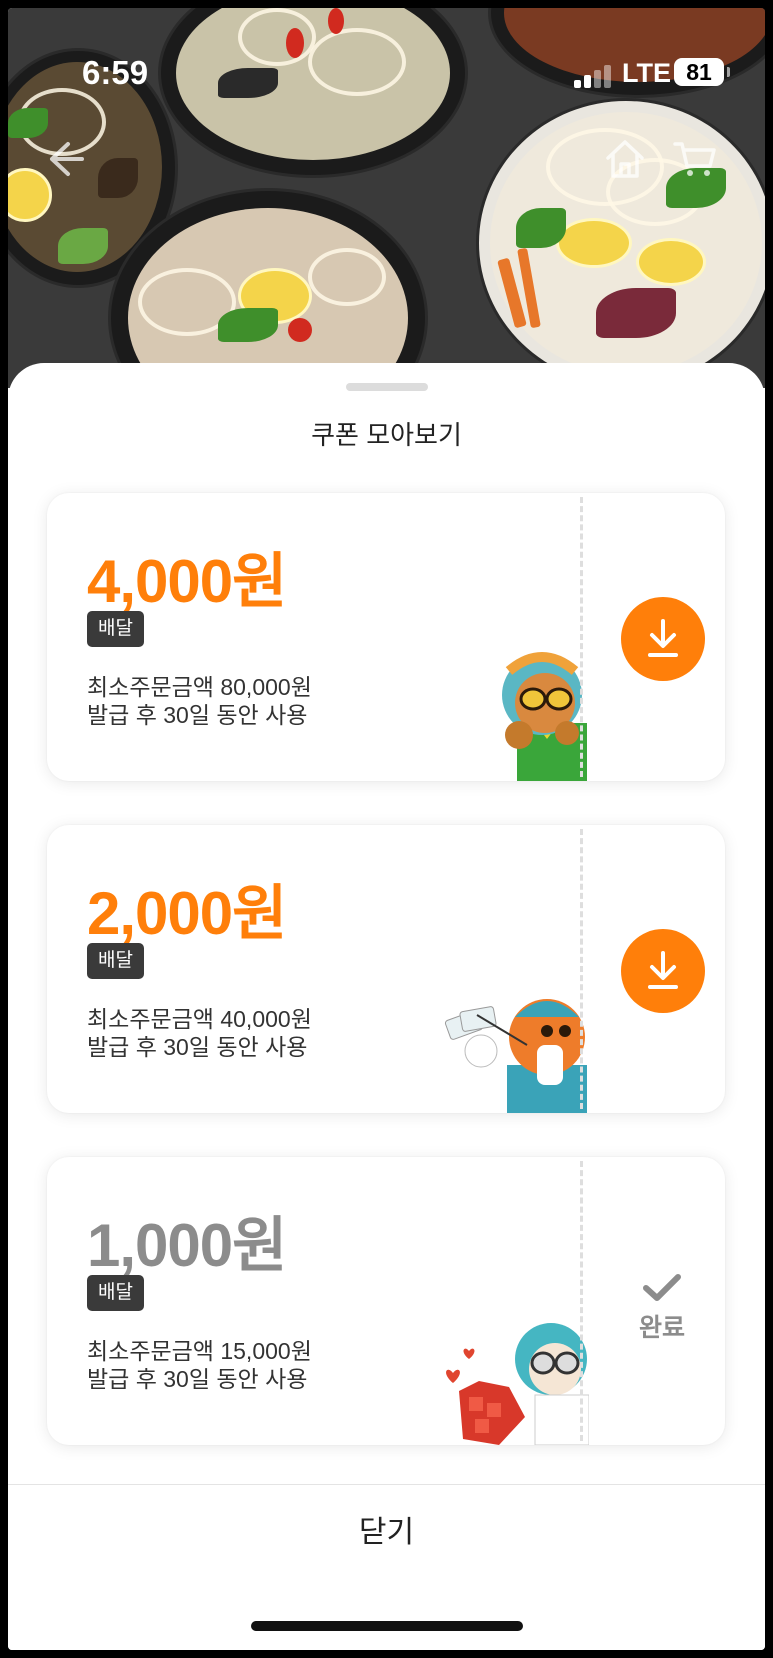 The image size is (773, 1658). Describe the element at coordinates (386, 435) in the screenshot. I see `sheet-title: 쿠폰 모아보기` at that location.